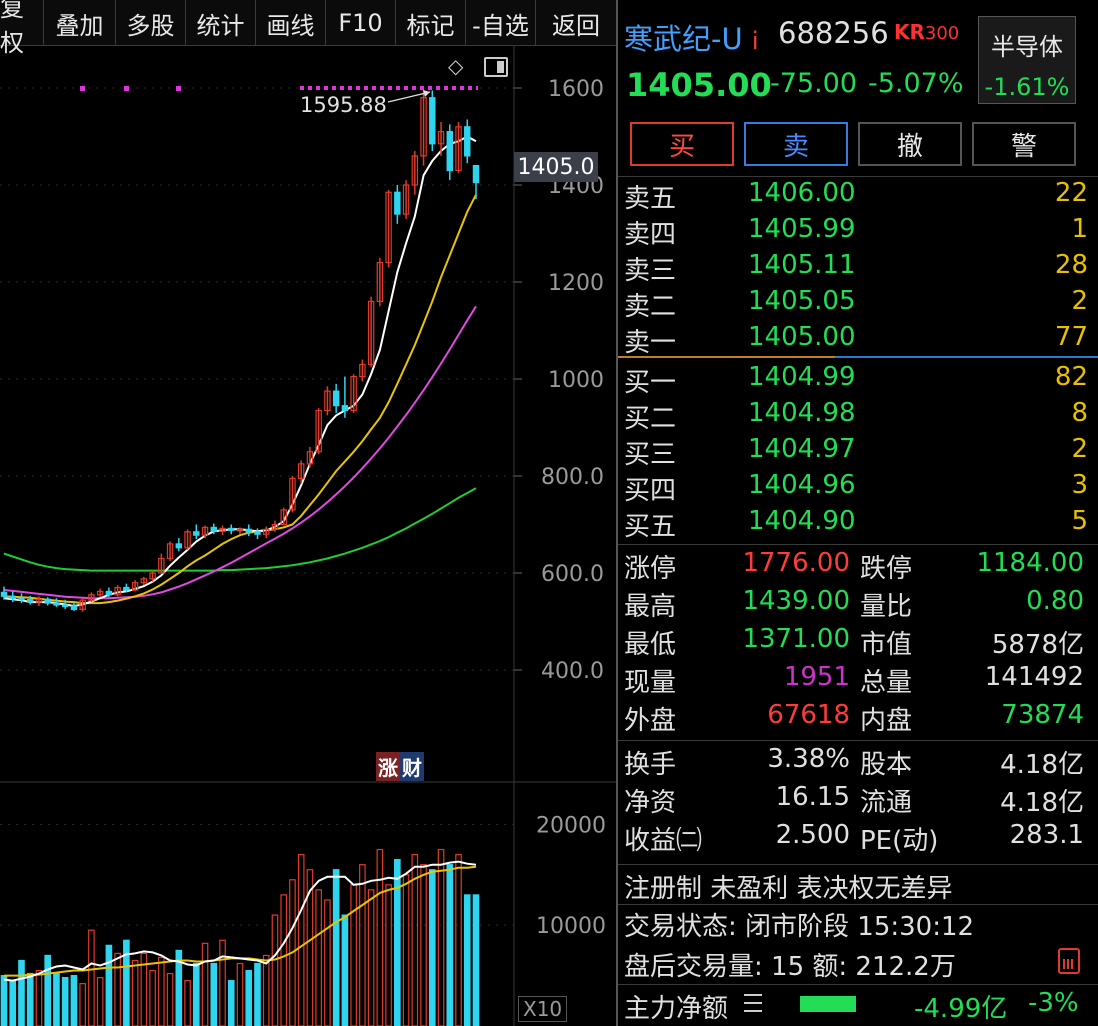 The height and width of the screenshot is (1026, 1098). What do you see at coordinates (790, 967) in the screenshot?
I see `after-hours: 盘后交易量: 15 额: 212.2万` at bounding box center [790, 967].